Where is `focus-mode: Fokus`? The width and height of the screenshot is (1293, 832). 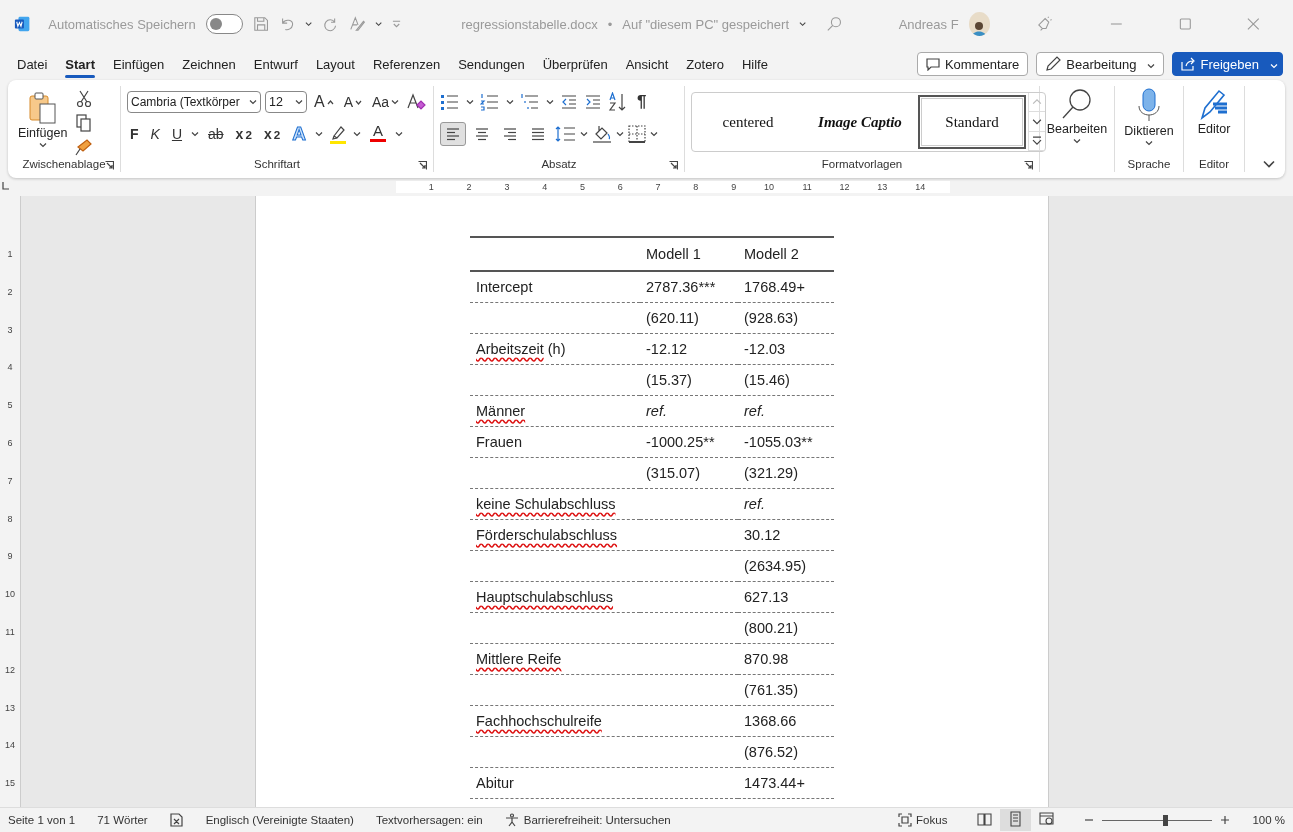 focus-mode: Fokus is located at coordinates (923, 820).